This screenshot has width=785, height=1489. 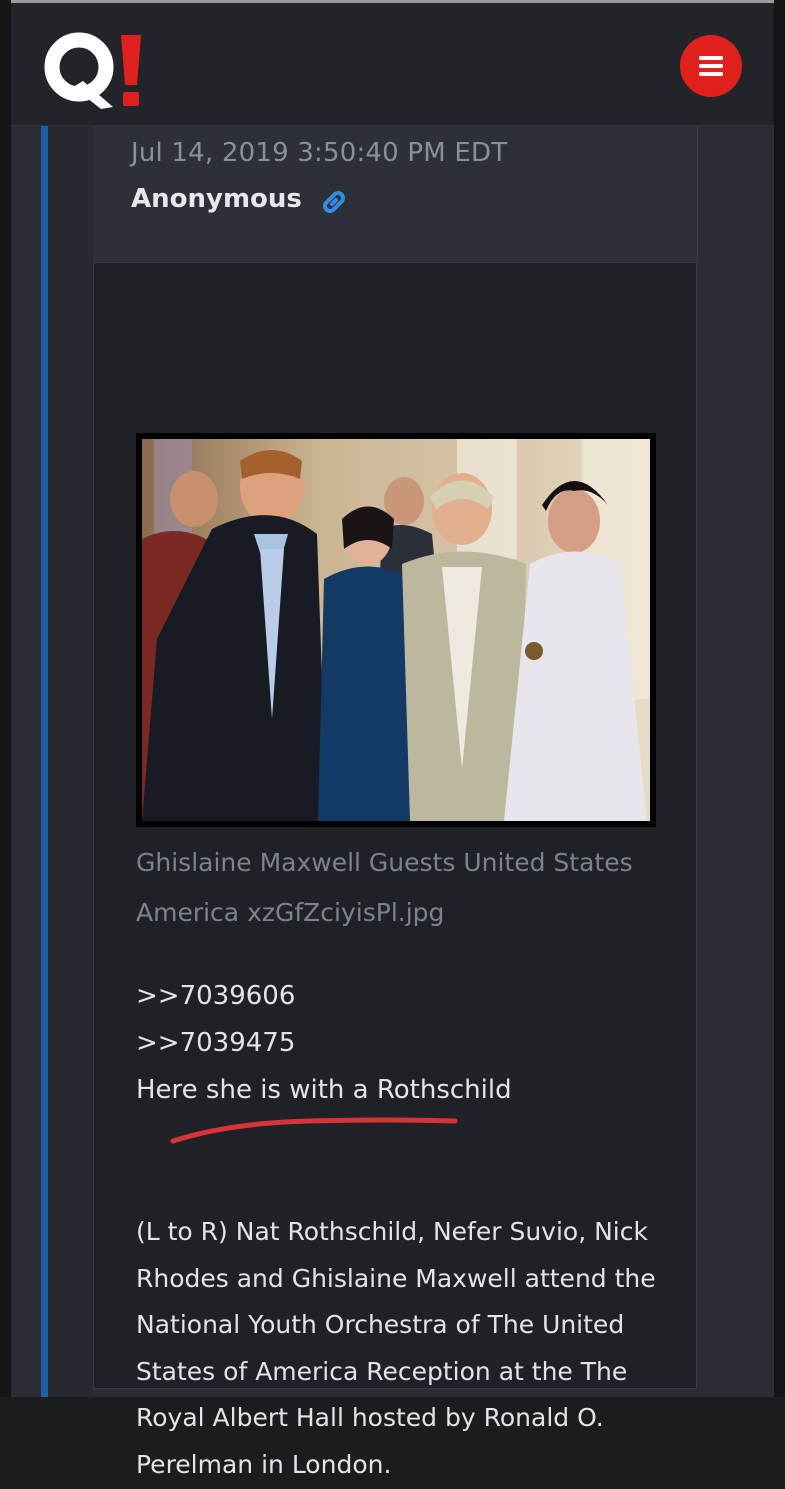 What do you see at coordinates (392, 64) in the screenshot?
I see `app-header` at bounding box center [392, 64].